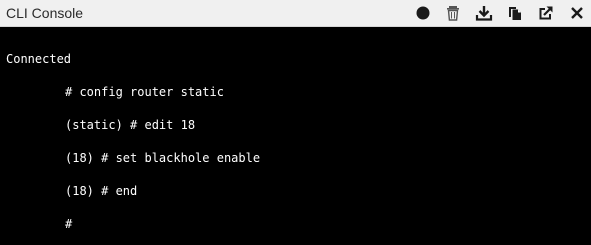 The image size is (591, 245). Describe the element at coordinates (453, 13) in the screenshot. I see `trash-icon` at that location.